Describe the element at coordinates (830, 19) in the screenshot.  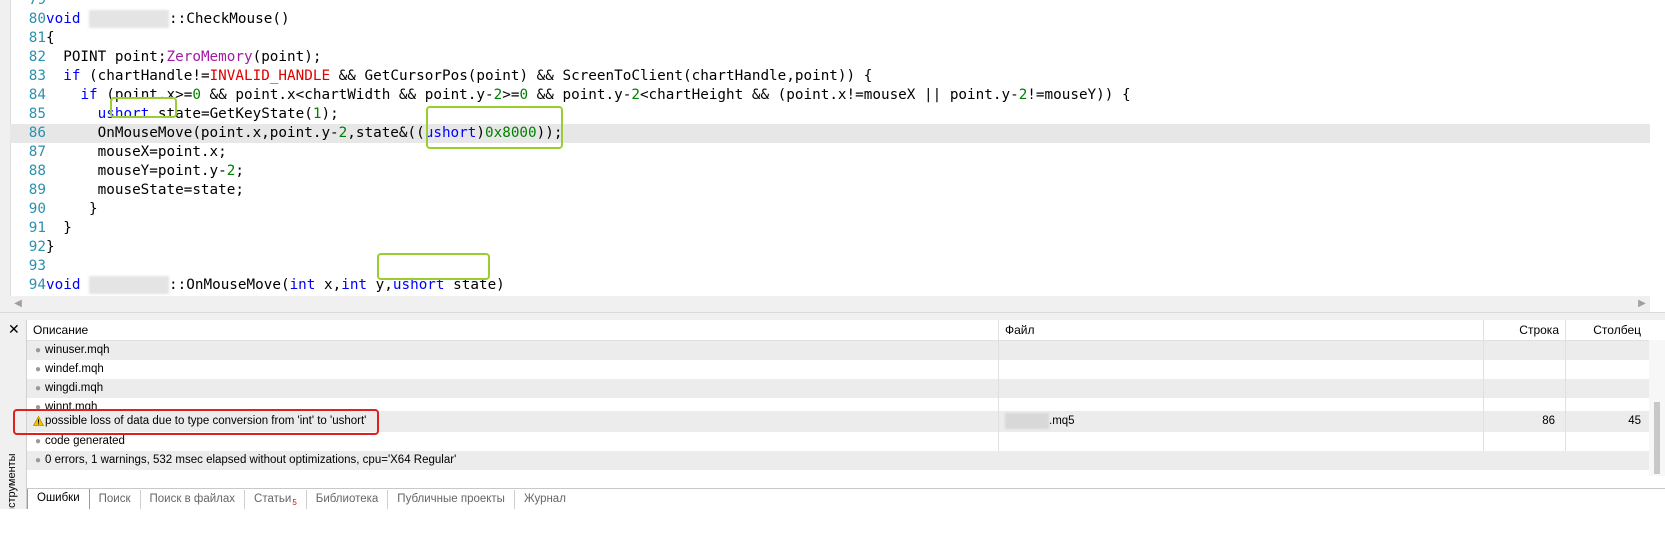
I see `code-line: 80void ::CheckMouse()` at that location.